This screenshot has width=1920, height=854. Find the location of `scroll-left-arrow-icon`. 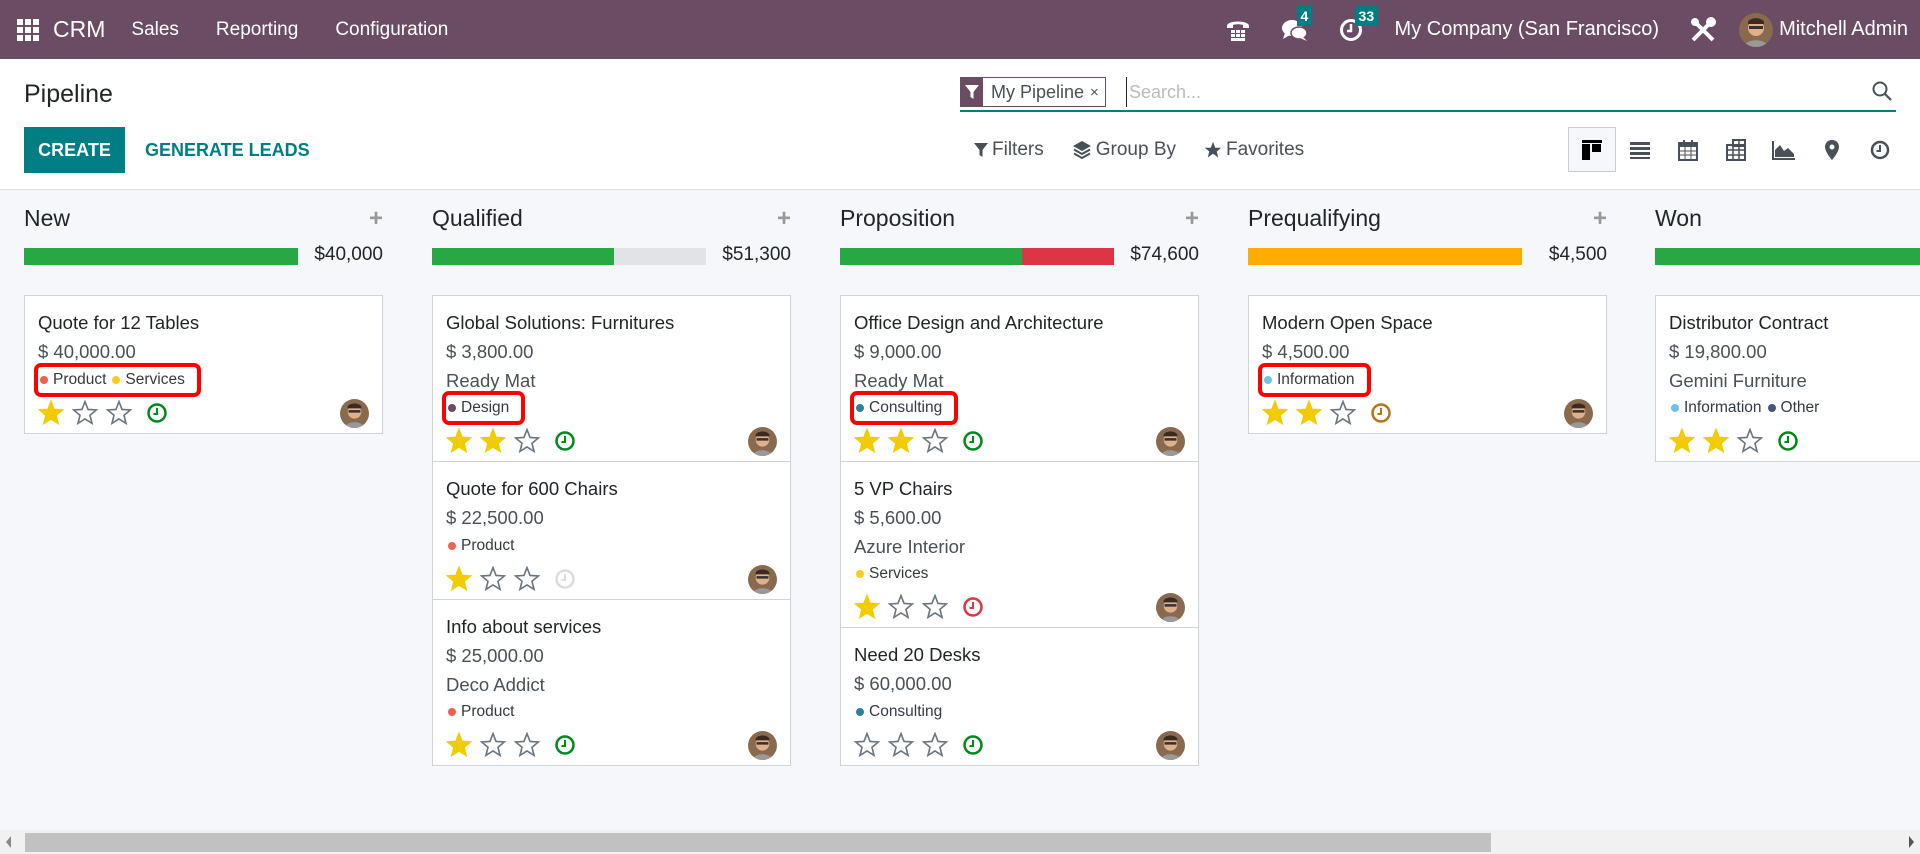

scroll-left-arrow-icon is located at coordinates (8, 842).